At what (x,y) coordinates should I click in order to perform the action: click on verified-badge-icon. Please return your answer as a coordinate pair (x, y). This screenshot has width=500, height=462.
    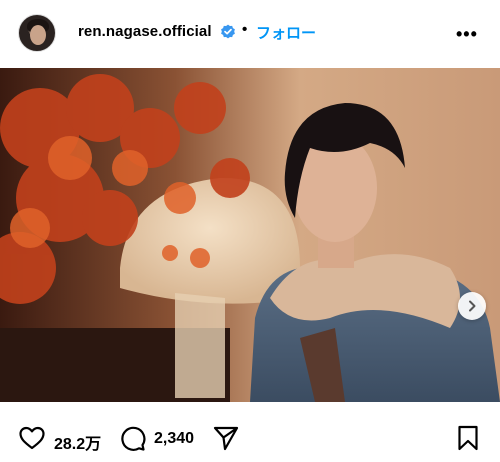
    Looking at the image, I should click on (228, 31).